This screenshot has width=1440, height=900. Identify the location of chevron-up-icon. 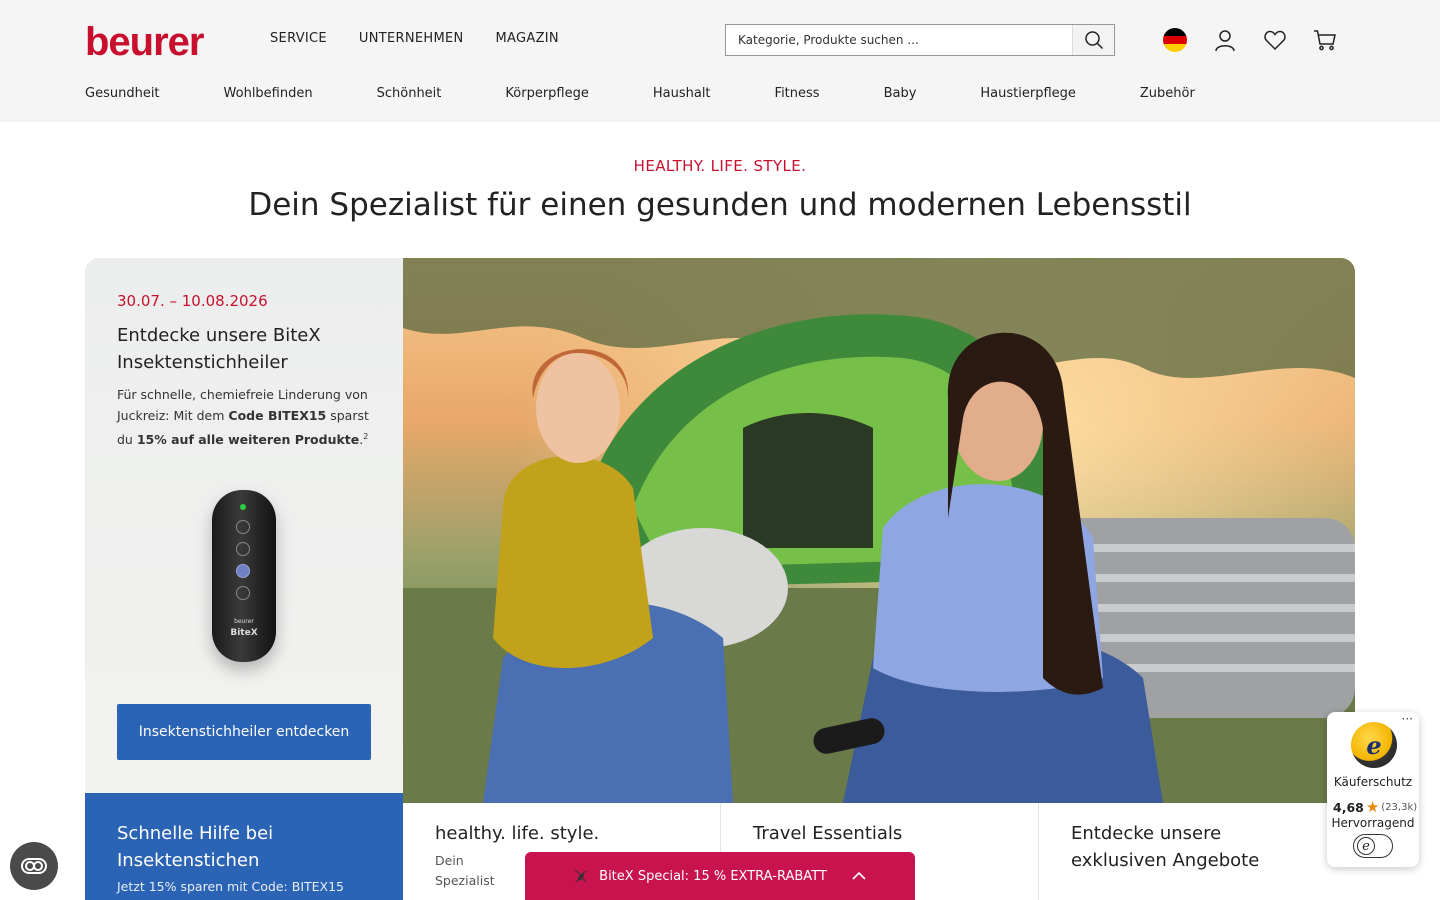
(859, 876).